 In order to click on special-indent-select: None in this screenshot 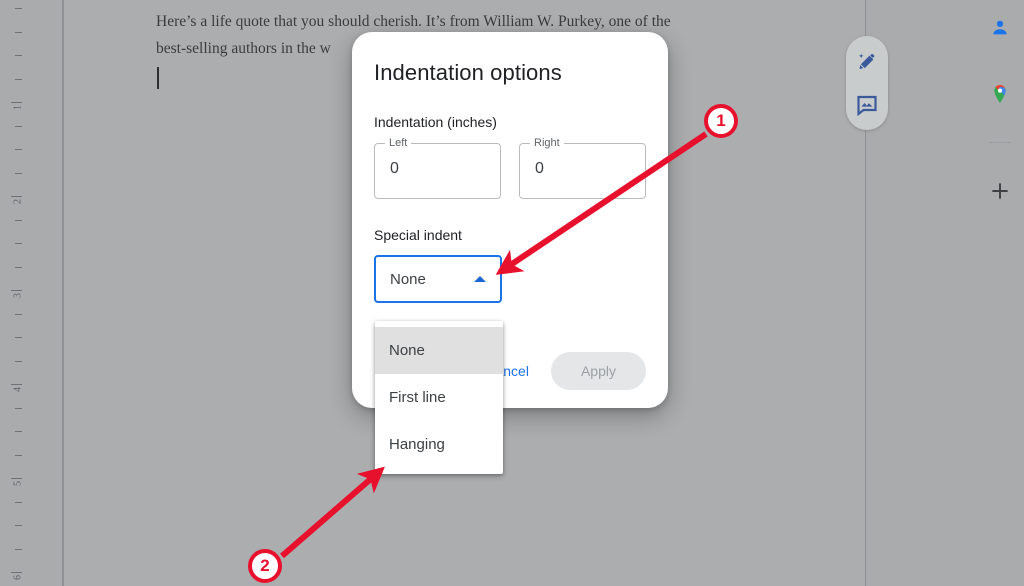, I will do `click(438, 279)`.